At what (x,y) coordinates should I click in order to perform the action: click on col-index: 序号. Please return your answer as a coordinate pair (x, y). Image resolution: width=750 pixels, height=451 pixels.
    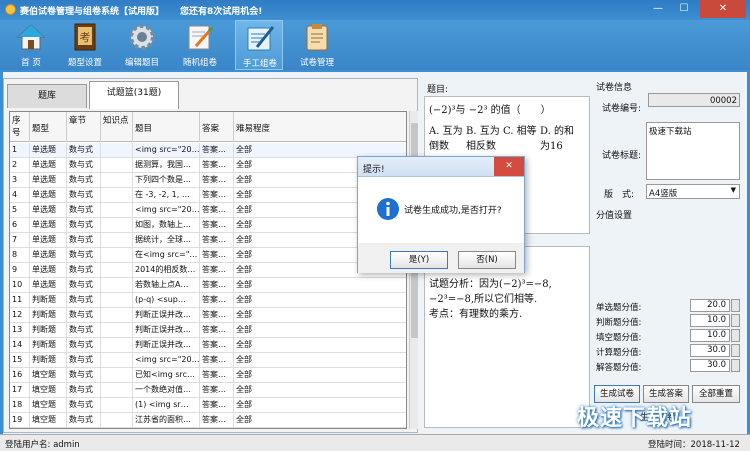
    Looking at the image, I should click on (20, 127).